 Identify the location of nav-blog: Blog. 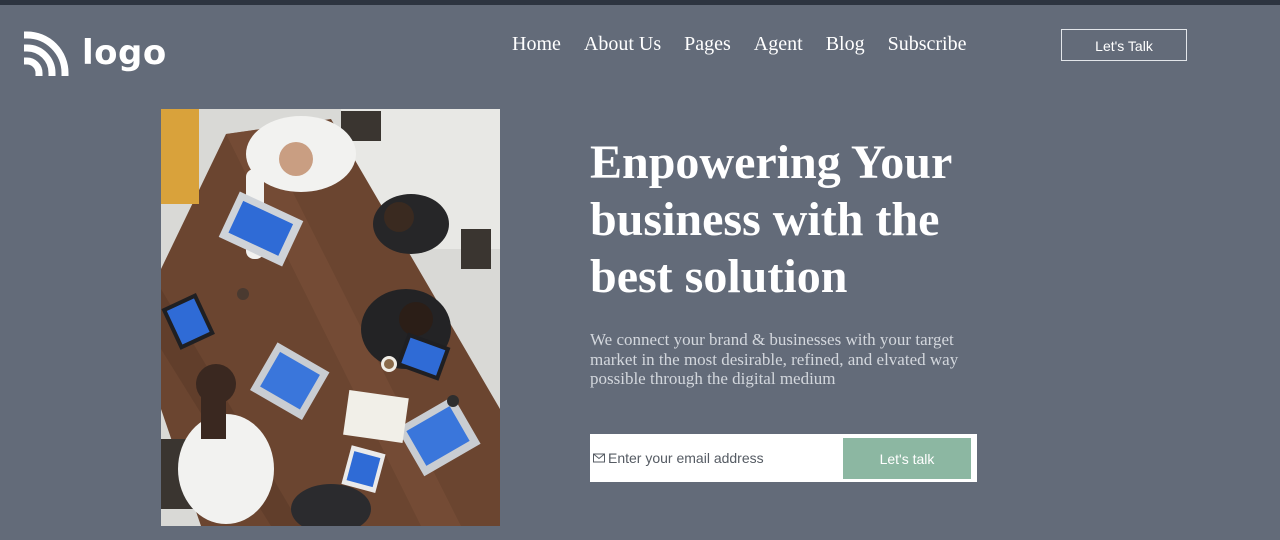
(845, 44).